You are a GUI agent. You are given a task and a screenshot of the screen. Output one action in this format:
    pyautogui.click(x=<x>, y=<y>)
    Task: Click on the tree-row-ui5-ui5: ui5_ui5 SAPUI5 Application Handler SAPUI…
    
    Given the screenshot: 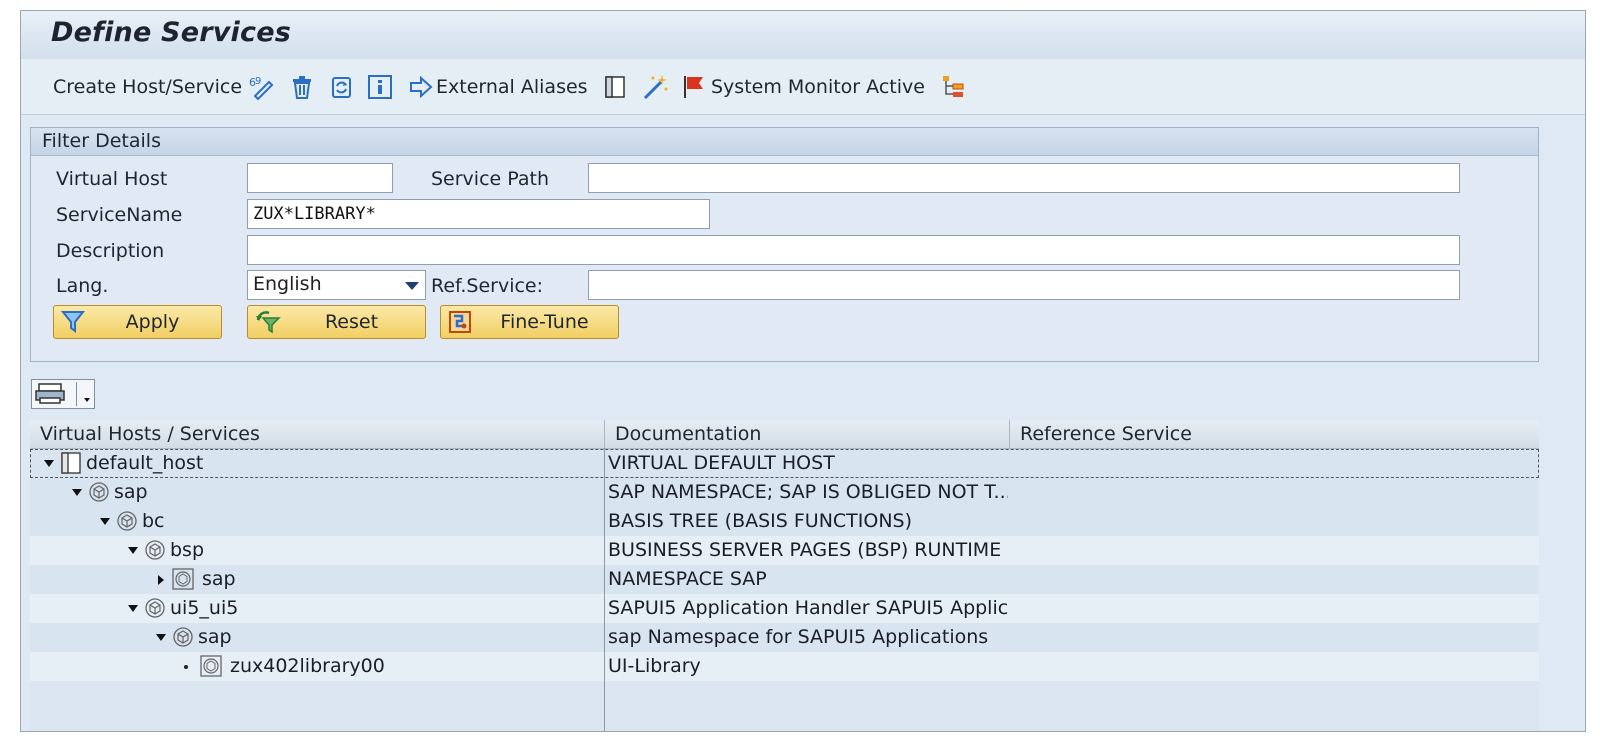 What is the action you would take?
    pyautogui.click(x=784, y=608)
    